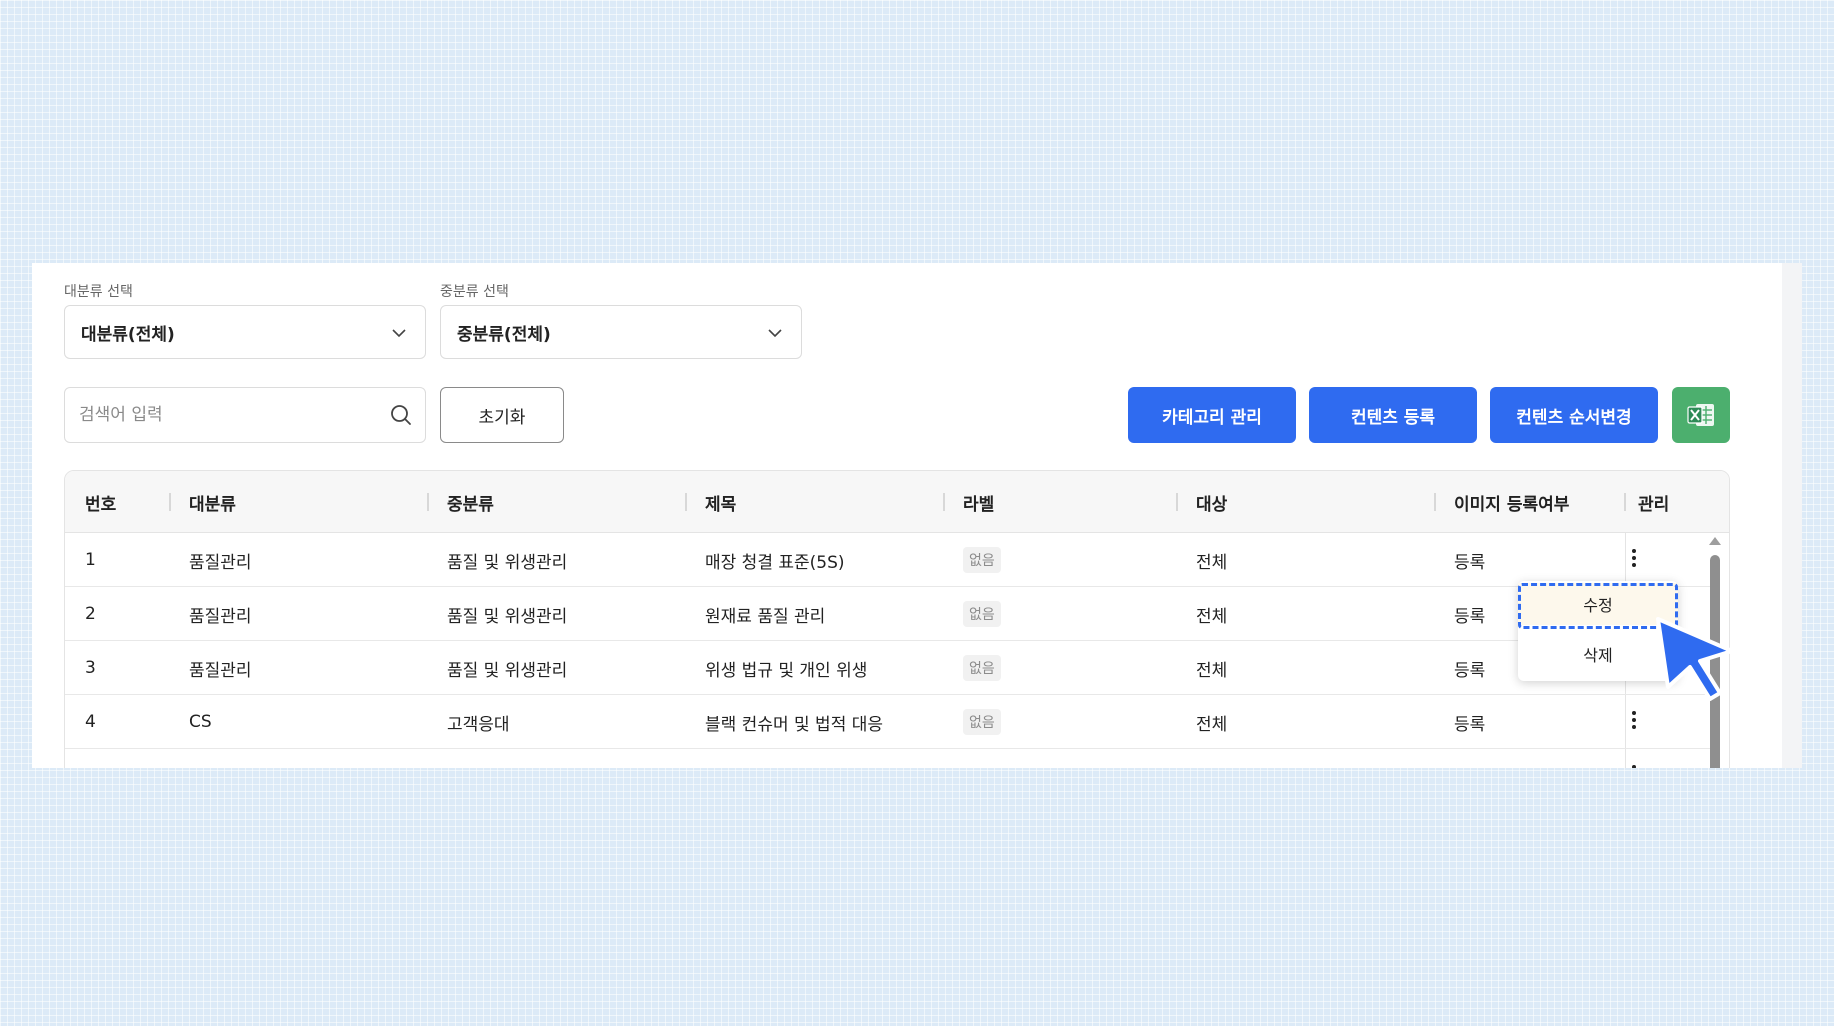 The height and width of the screenshot is (1026, 1834). I want to click on excel-icon, so click(1700, 415).